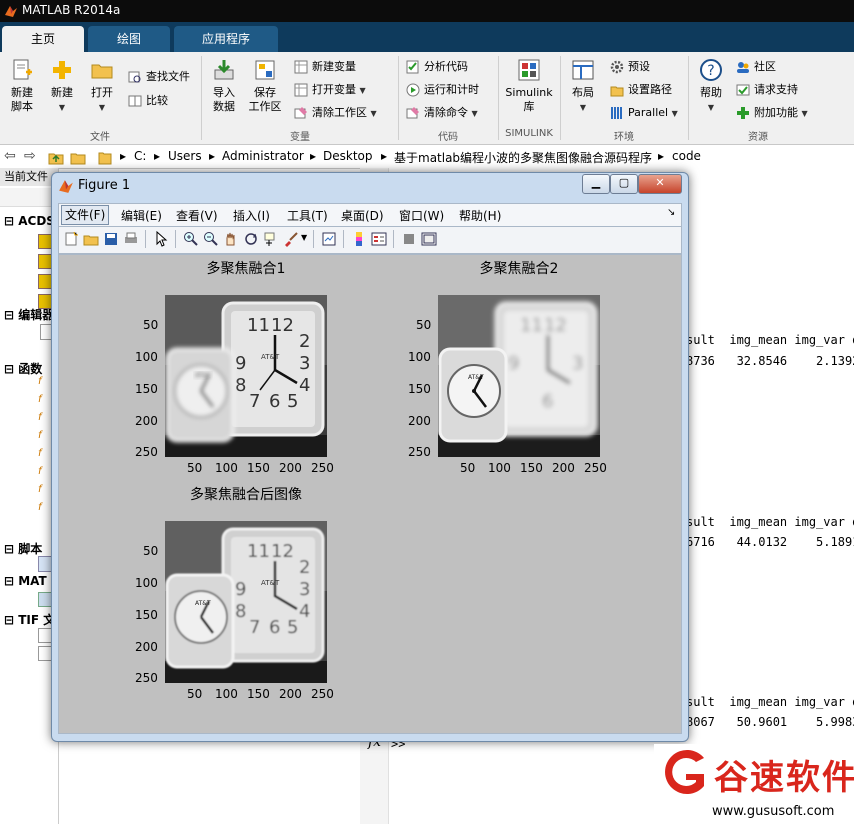 This screenshot has height=824, width=854. What do you see at coordinates (412, 67) in the screenshot?
I see `analyze-code-icon` at bounding box center [412, 67].